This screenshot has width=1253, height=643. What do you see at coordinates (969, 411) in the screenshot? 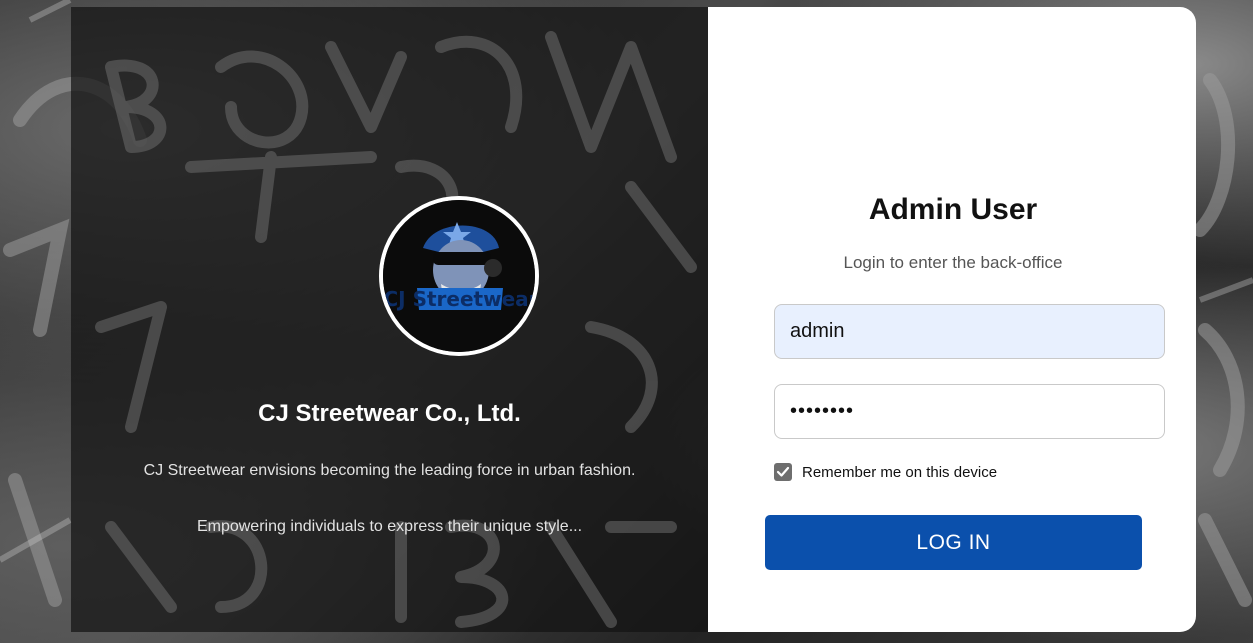
I see `password-input` at bounding box center [969, 411].